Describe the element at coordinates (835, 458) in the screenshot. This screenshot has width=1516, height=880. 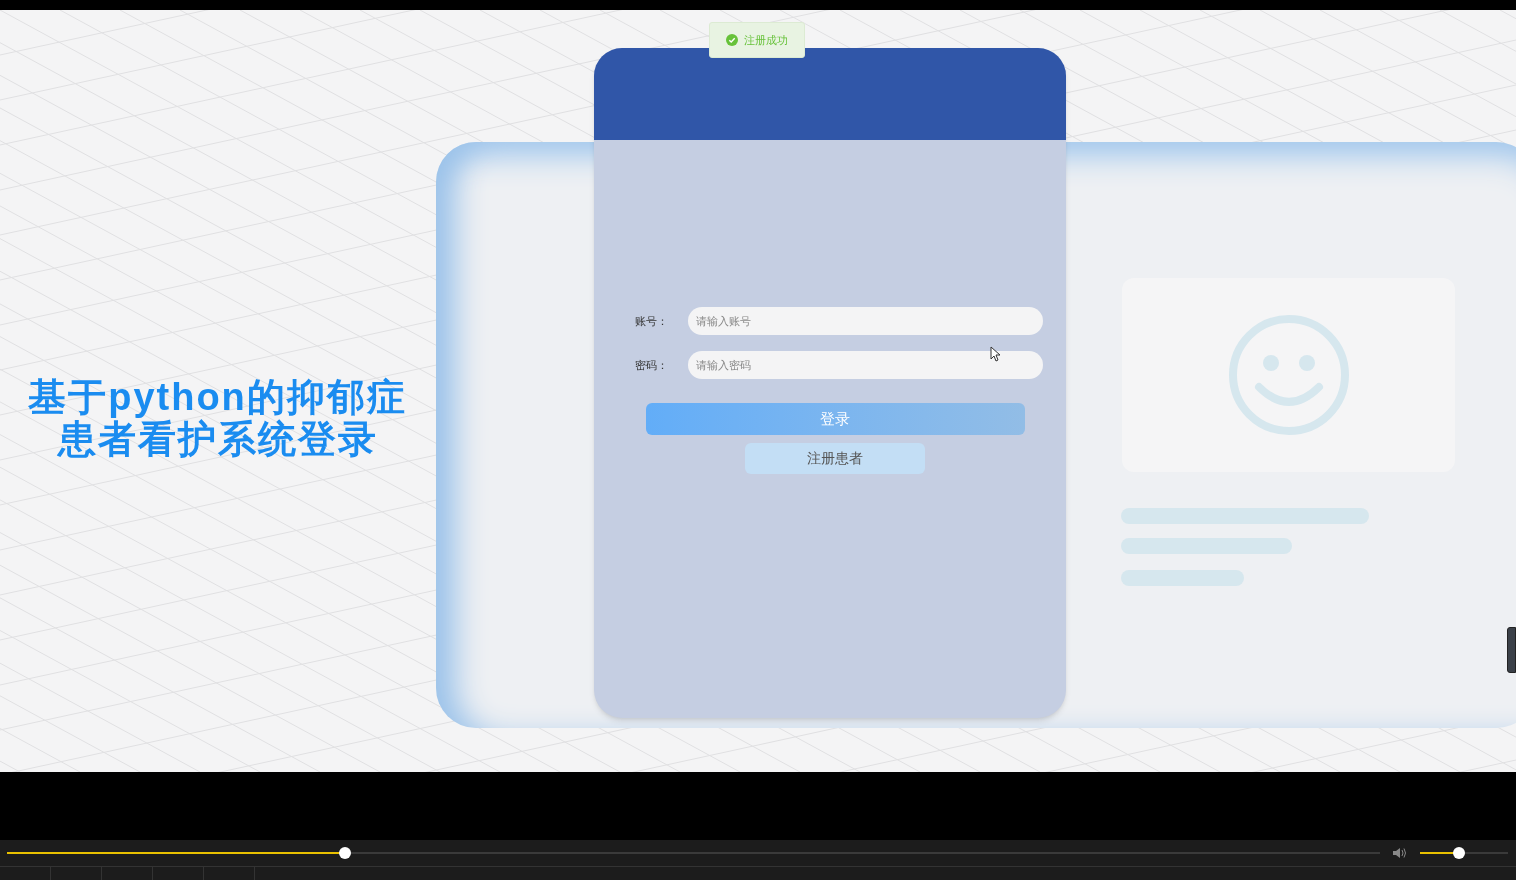
I see `register-button: 注册患者` at that location.